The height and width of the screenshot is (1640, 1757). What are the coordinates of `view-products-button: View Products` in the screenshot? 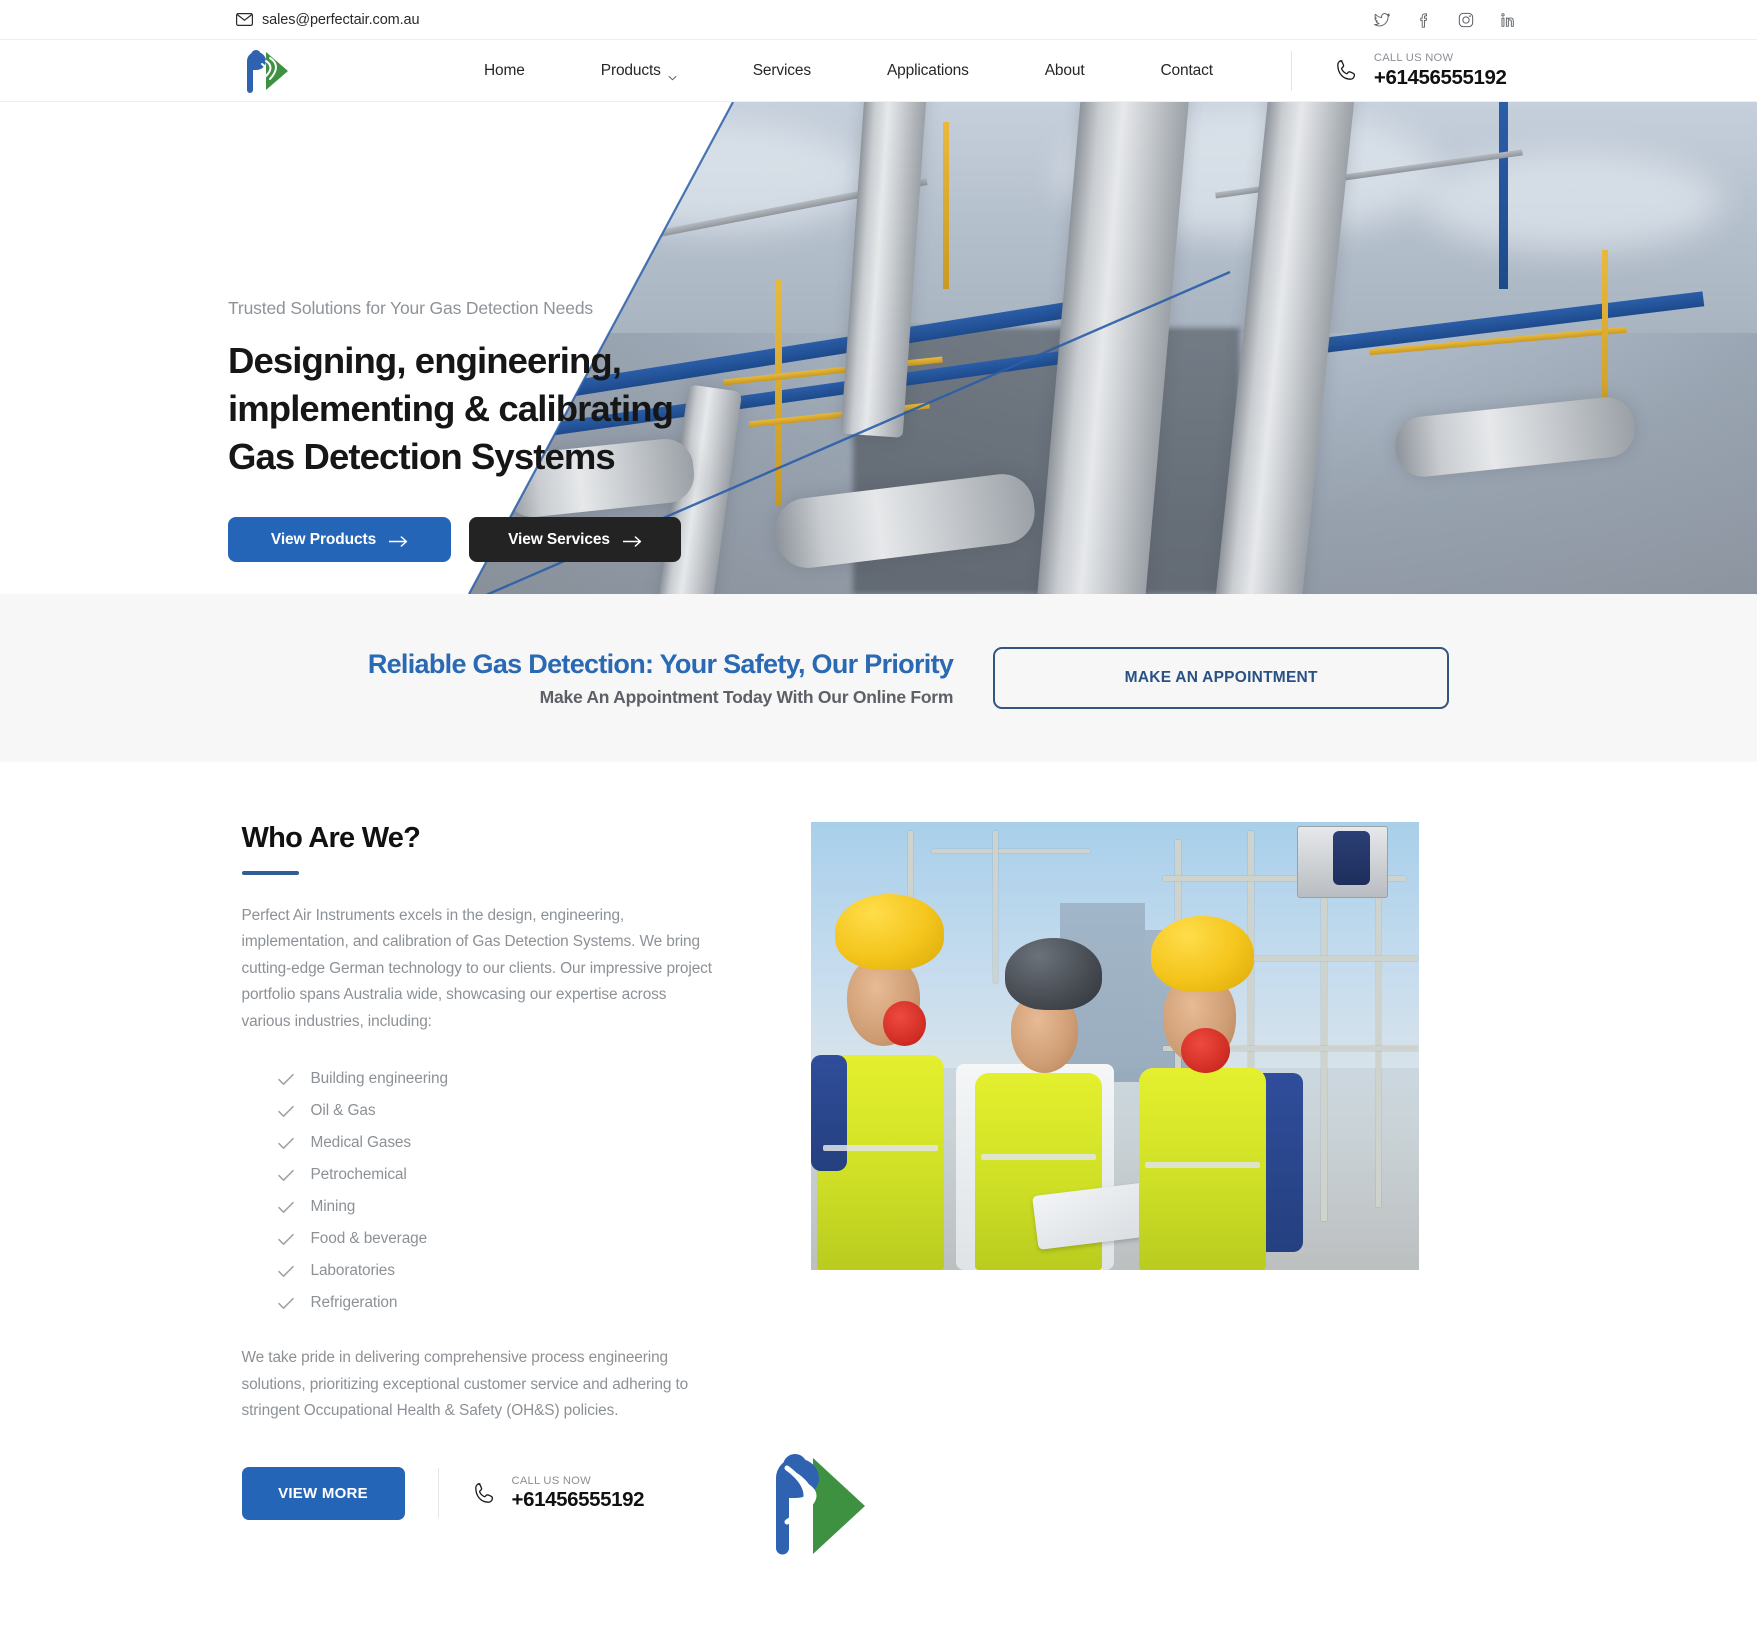 It's located at (339, 540).